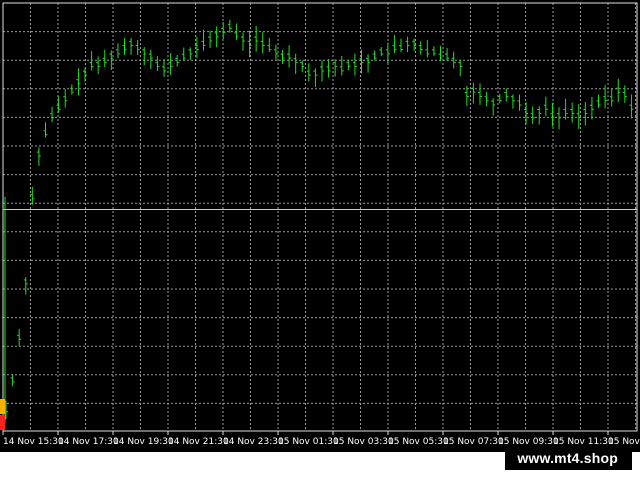 This screenshot has height=480, width=640. Describe the element at coordinates (143, 442) in the screenshot. I see `time-axis-label: 14 Nov 19:30` at that location.